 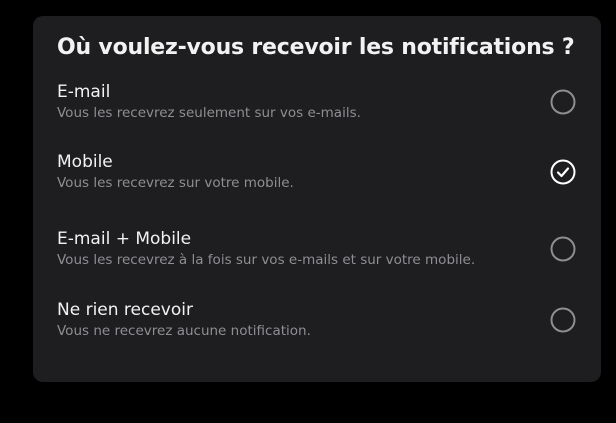 I want to click on check-circle-icon, so click(x=563, y=172).